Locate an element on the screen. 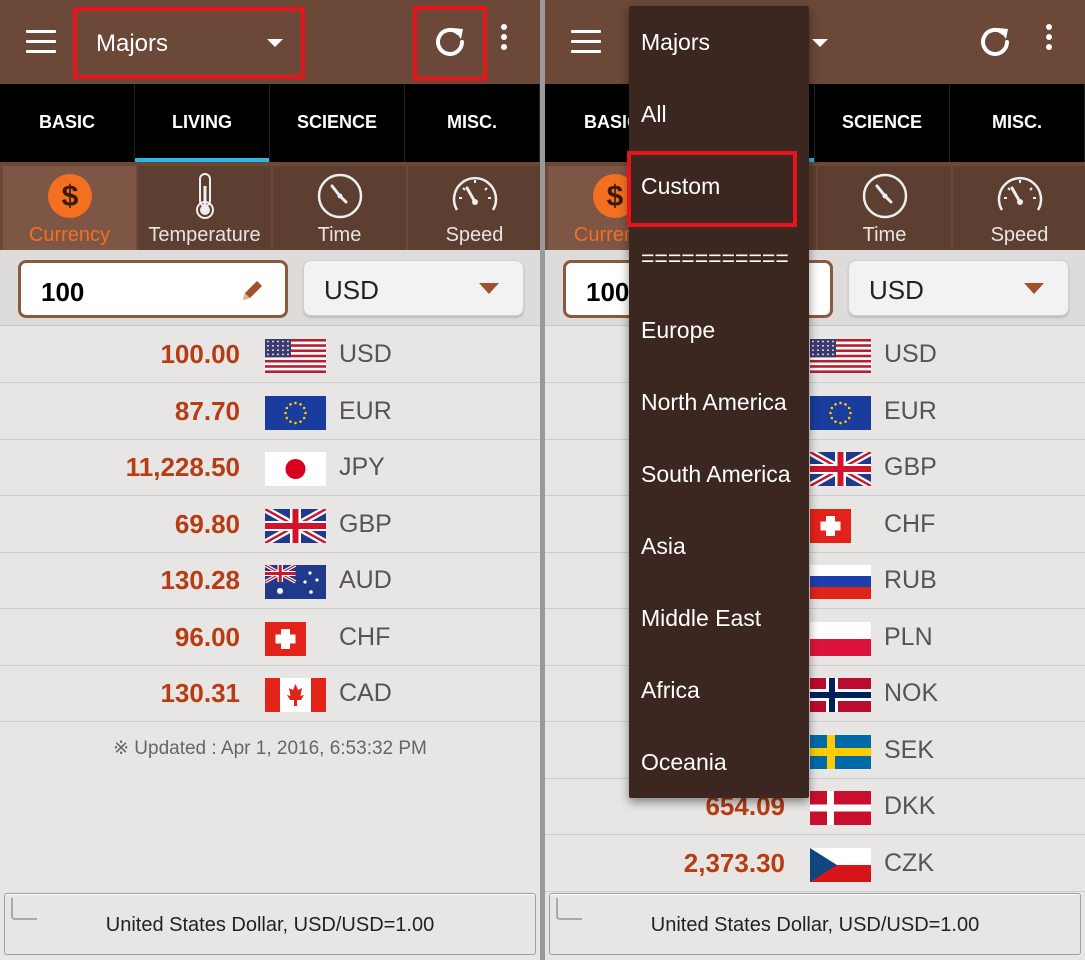 The image size is (1085, 960). flag-us-icon is located at coordinates (295, 356).